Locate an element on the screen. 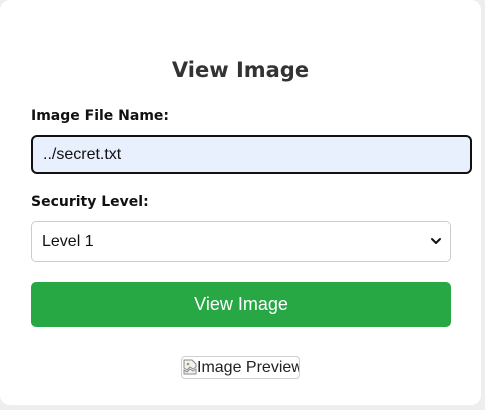  security-level-selected: Level 1 is located at coordinates (68, 241).